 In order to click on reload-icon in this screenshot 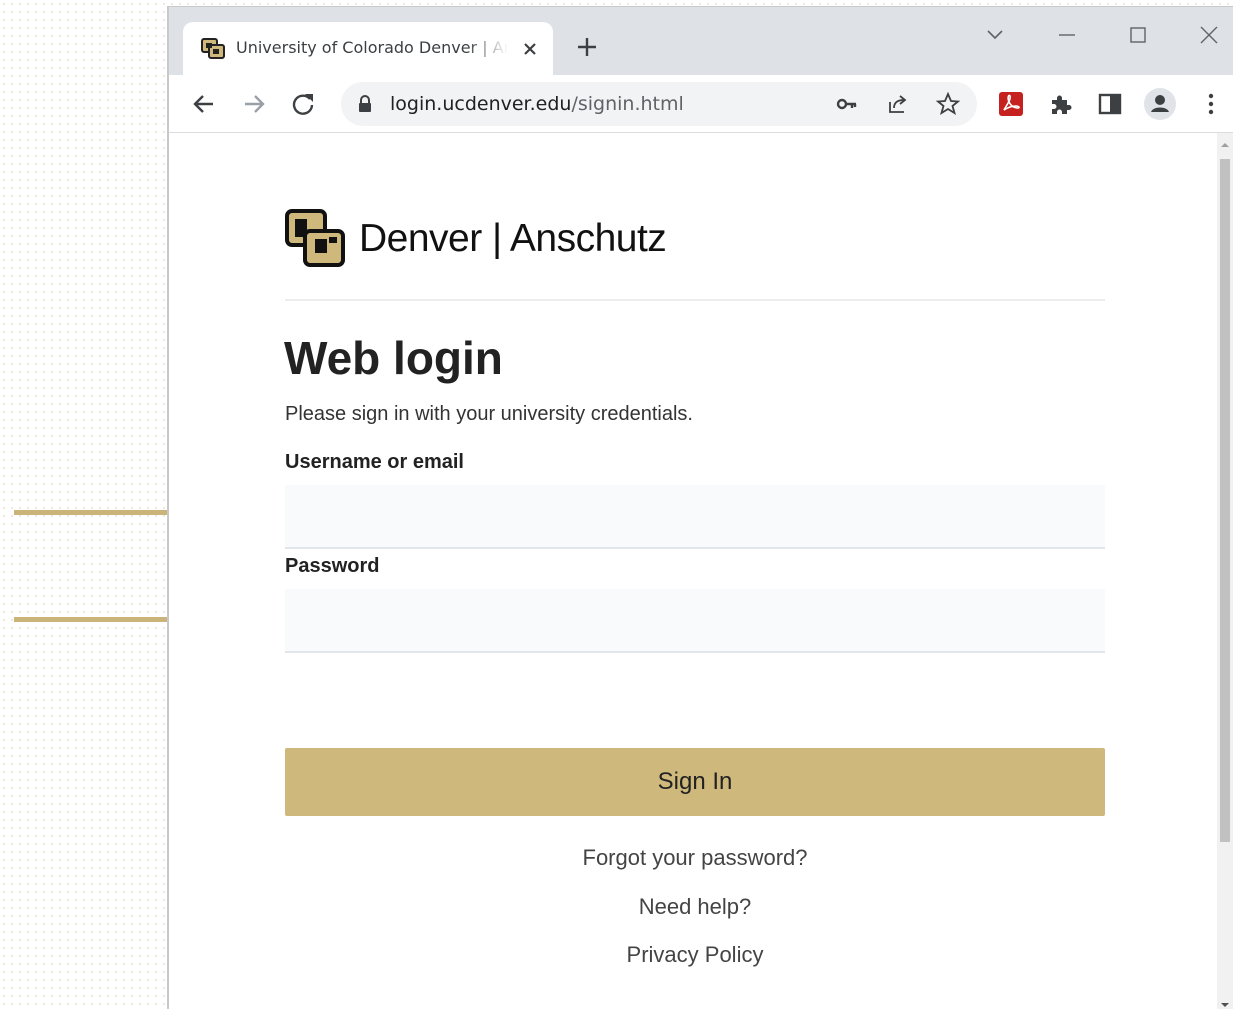, I will do `click(303, 104)`.